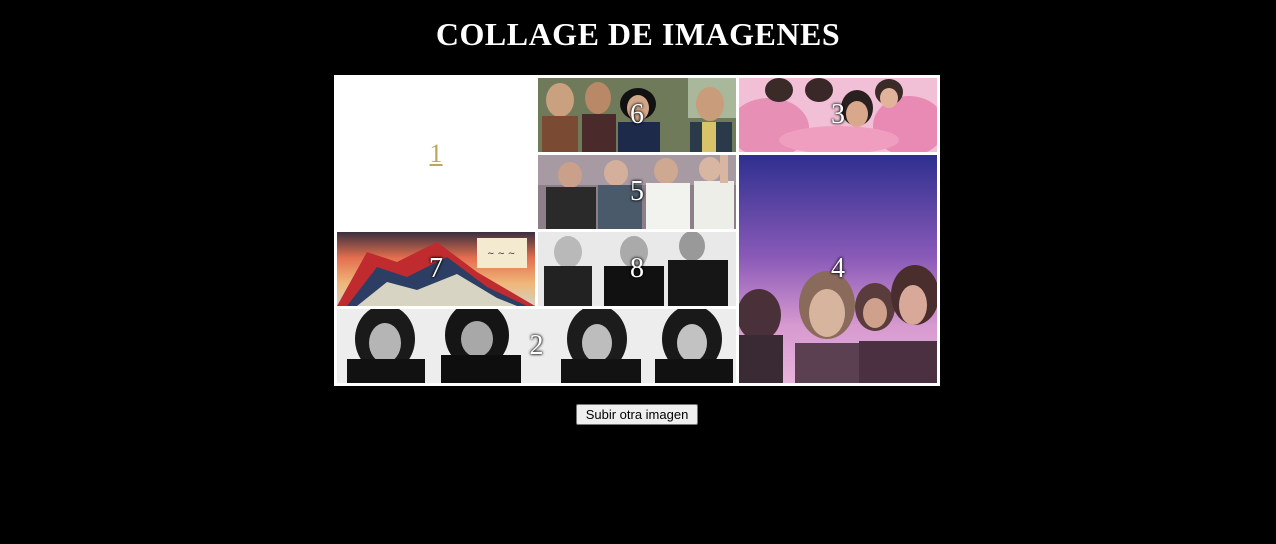  Describe the element at coordinates (637, 414) in the screenshot. I see `upload-image-button: Subir otra imagen` at that location.